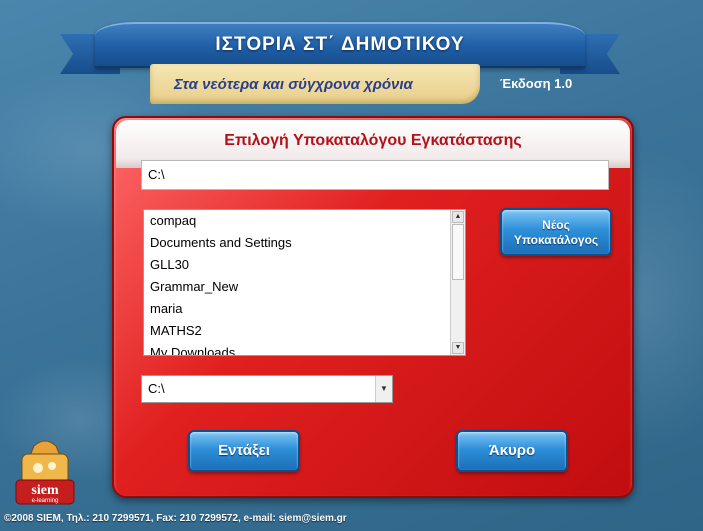 This screenshot has height=531, width=703. What do you see at coordinates (458, 252) in the screenshot?
I see `scroll-thumb` at bounding box center [458, 252].